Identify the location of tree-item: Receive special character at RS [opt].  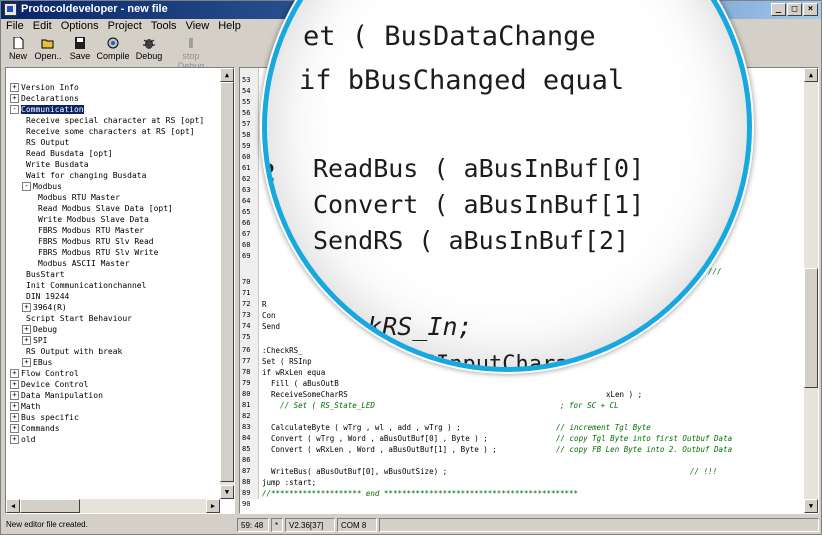
(115, 120).